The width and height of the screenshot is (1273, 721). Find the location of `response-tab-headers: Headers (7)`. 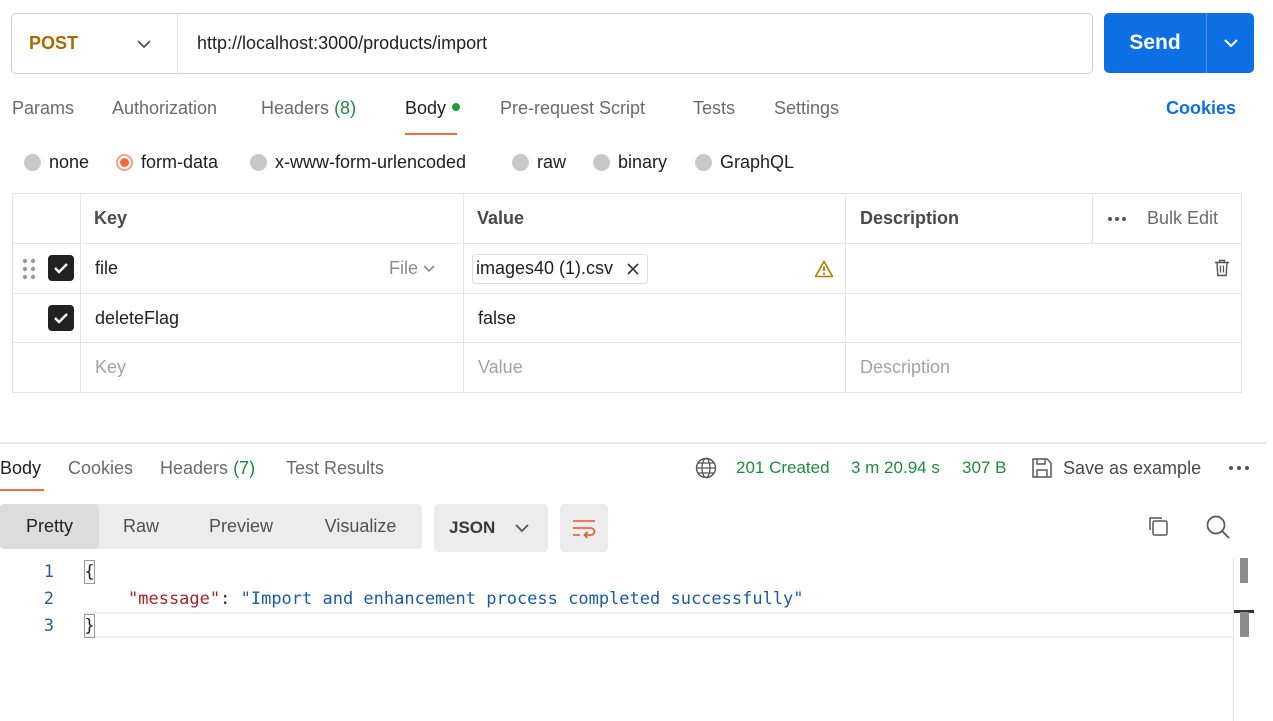

response-tab-headers: Headers (7) is located at coordinates (207, 468).